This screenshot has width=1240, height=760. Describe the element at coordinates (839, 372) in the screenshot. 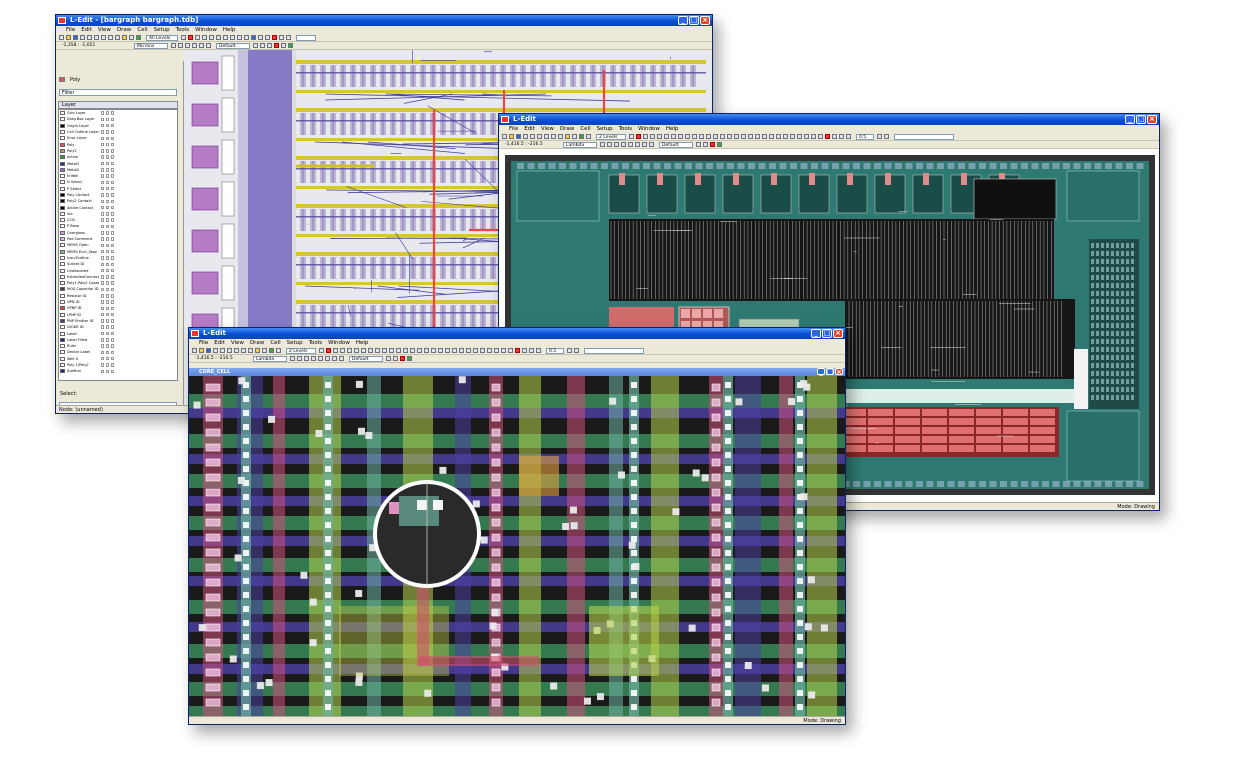

I see `cell-close-button: ×` at that location.